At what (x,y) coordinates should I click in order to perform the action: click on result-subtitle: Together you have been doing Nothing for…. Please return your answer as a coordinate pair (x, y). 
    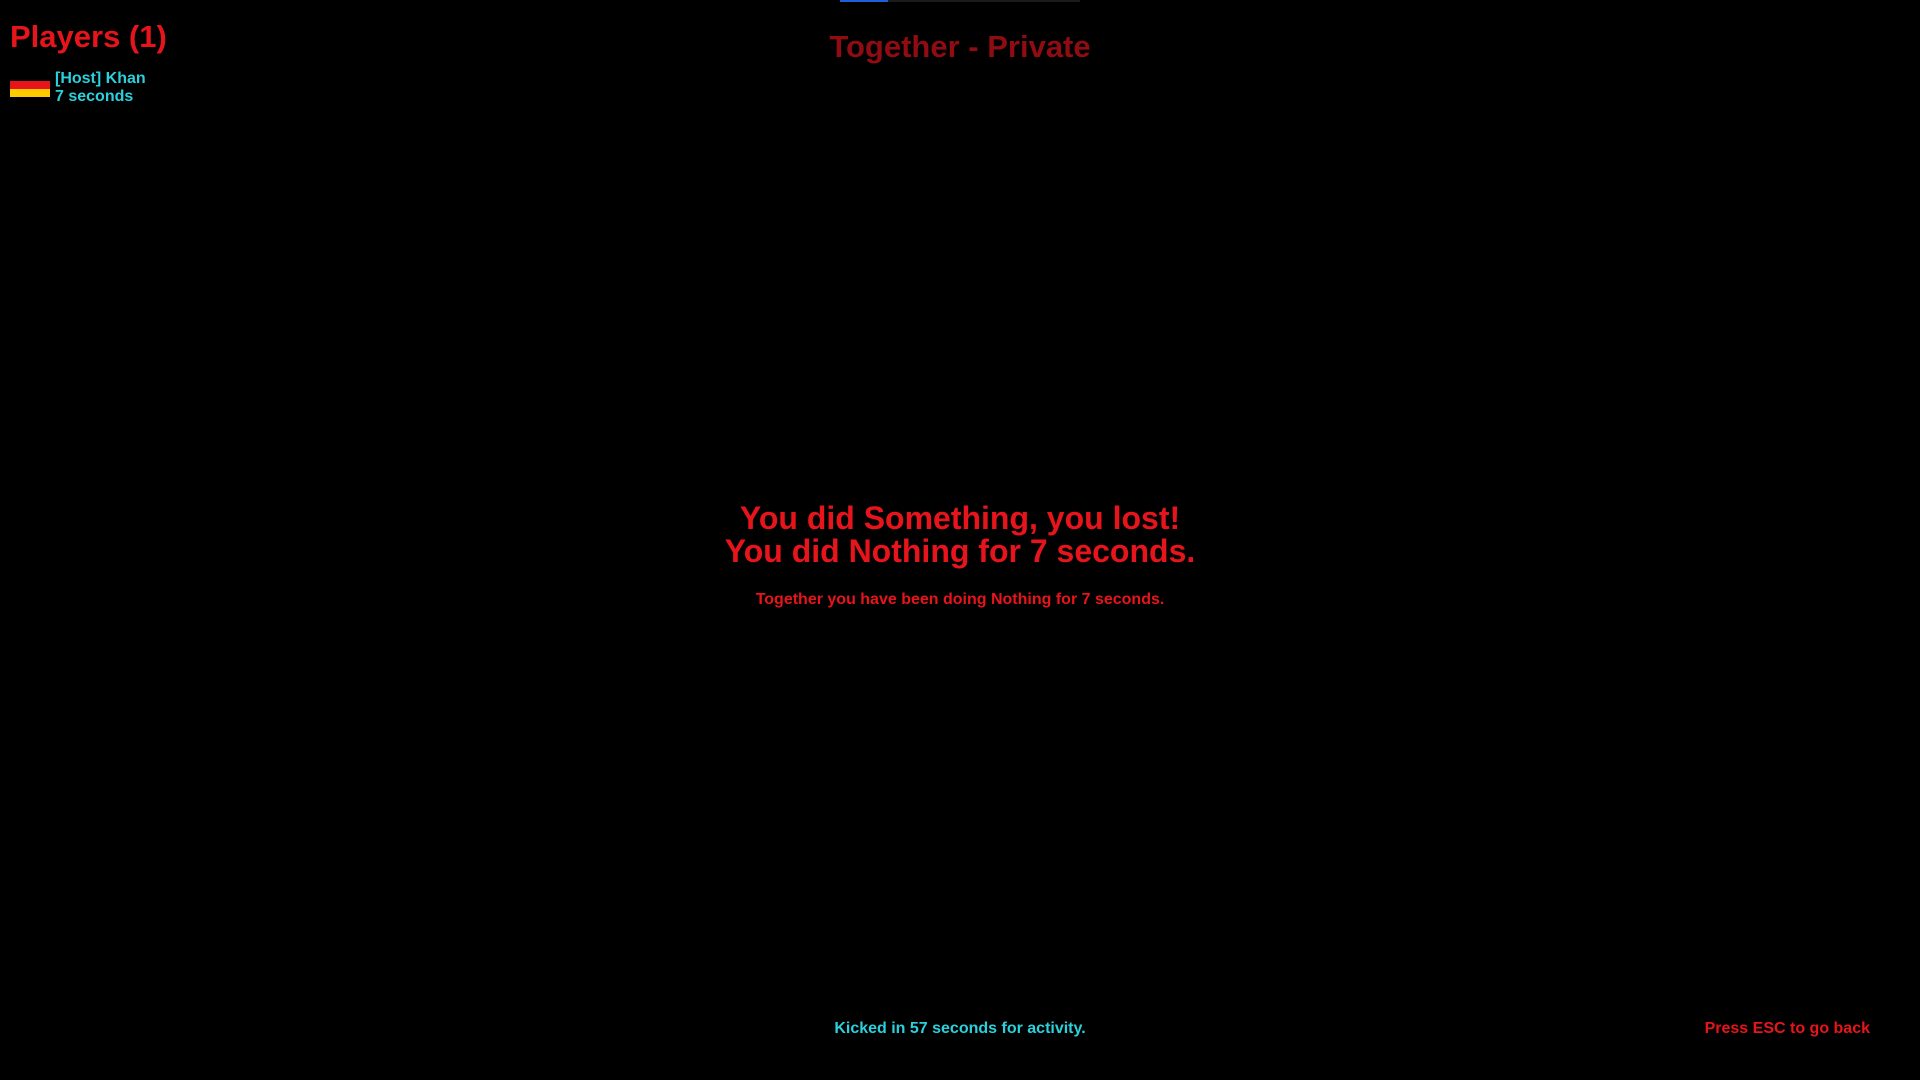
    Looking at the image, I should click on (960, 599).